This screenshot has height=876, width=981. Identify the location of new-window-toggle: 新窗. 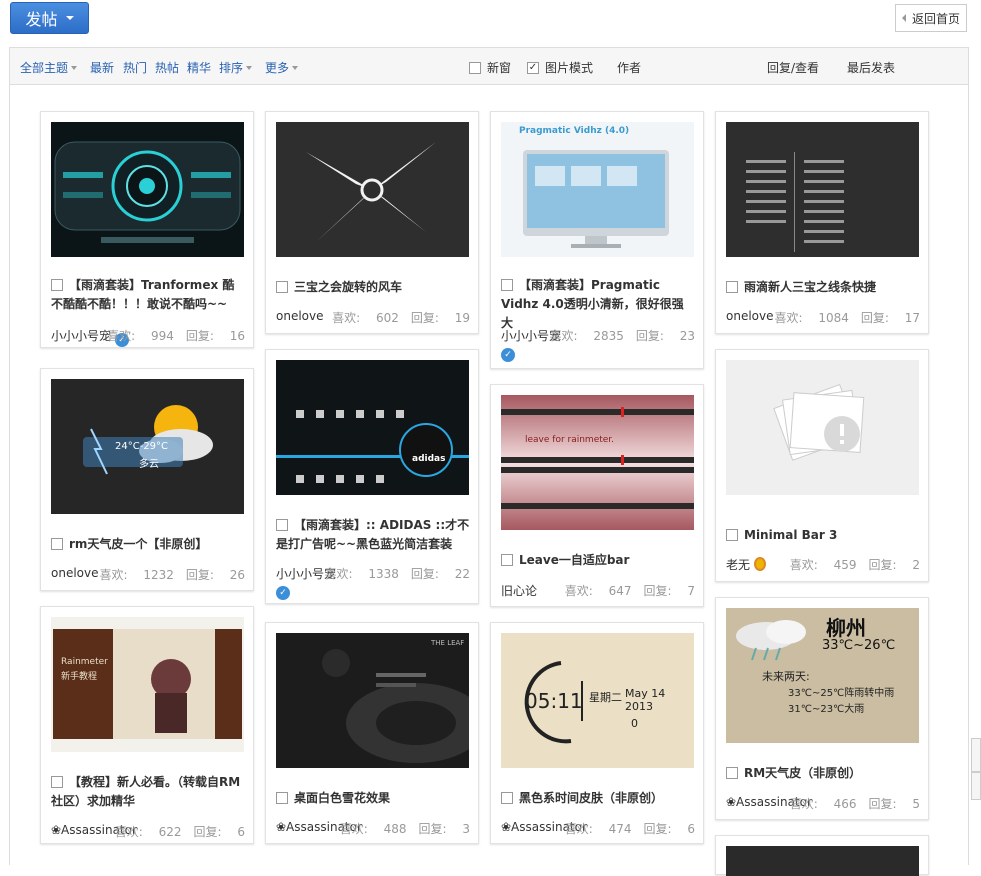
(490, 67).